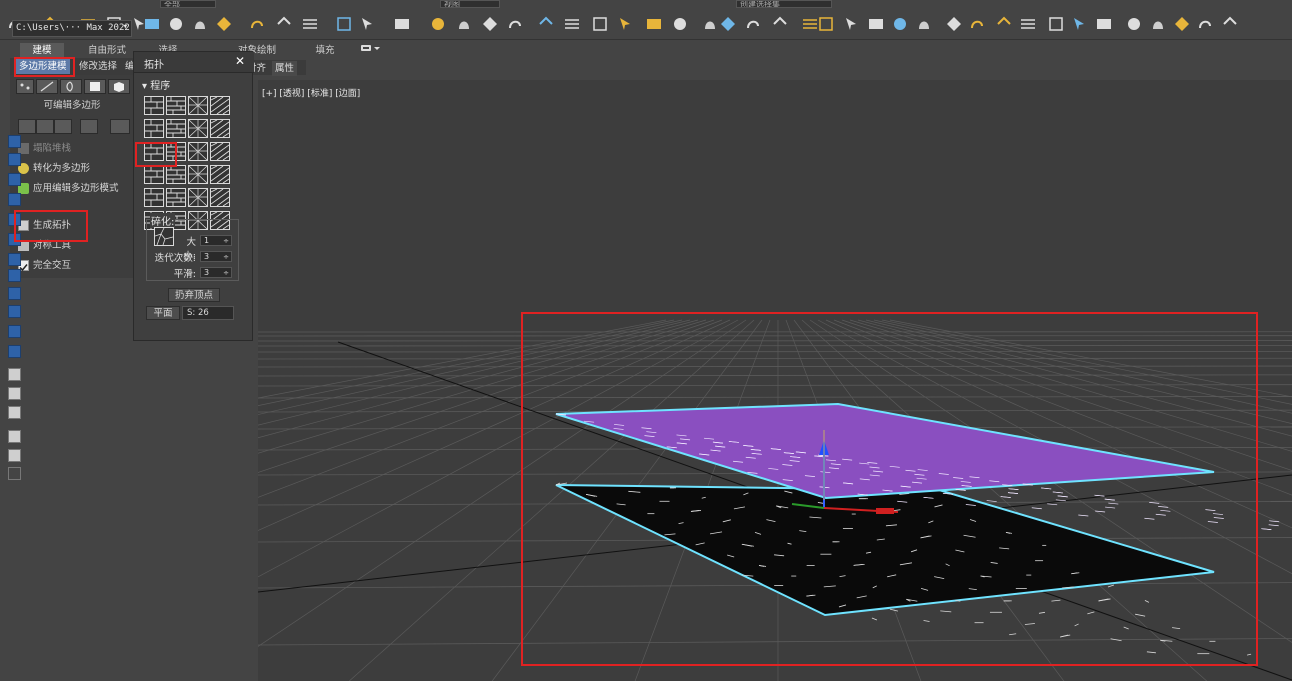 The width and height of the screenshot is (1292, 681). I want to click on seed-spinner: S: 26, so click(208, 313).